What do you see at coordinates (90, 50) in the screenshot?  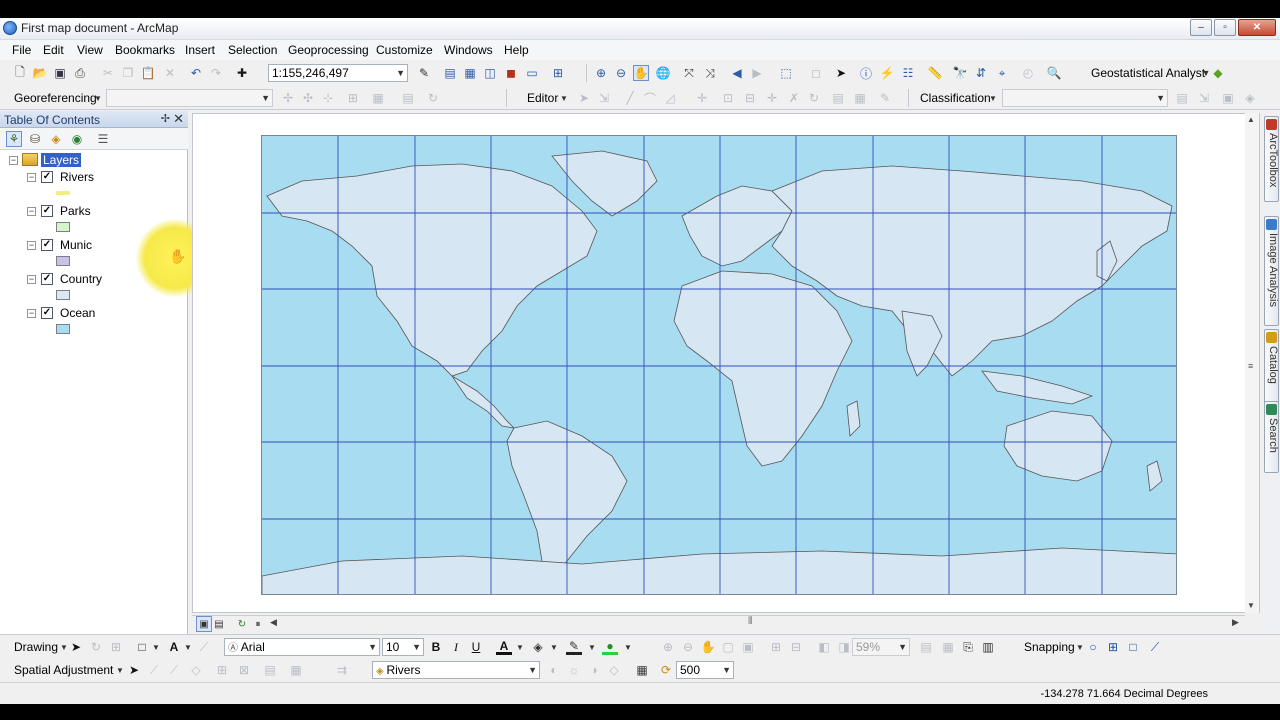 I see `menu-view: View` at bounding box center [90, 50].